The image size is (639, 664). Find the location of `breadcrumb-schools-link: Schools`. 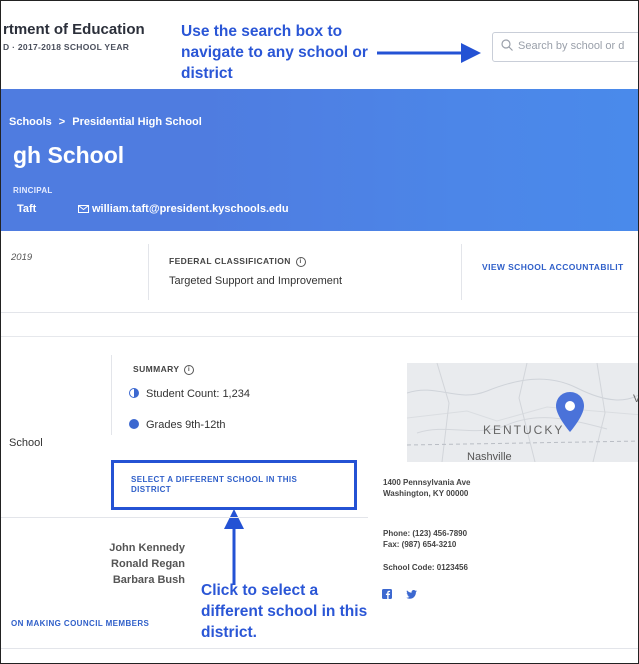

breadcrumb-schools-link: Schools is located at coordinates (30, 122).